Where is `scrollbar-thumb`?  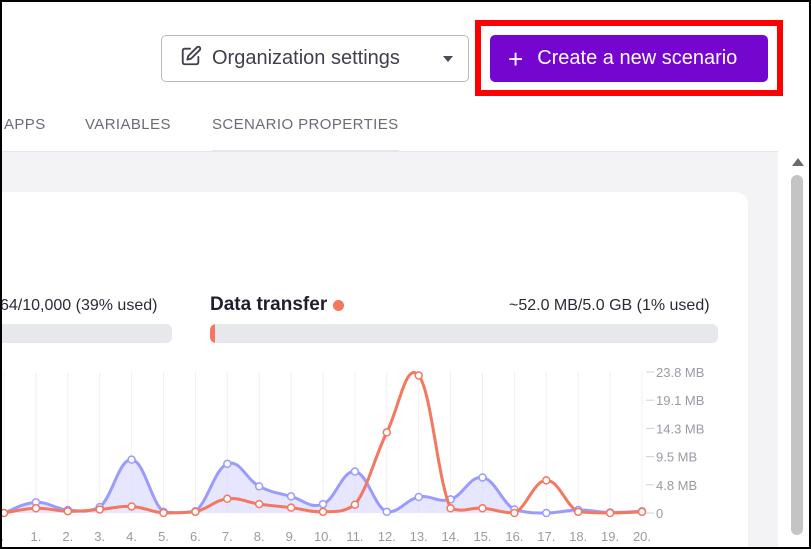 scrollbar-thumb is located at coordinates (797, 355).